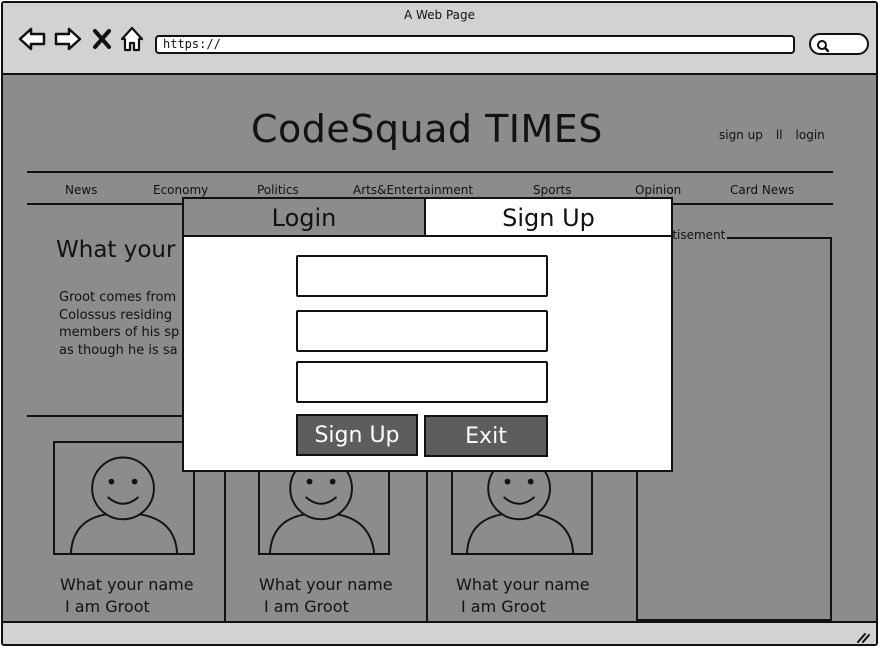  I want to click on tab-login: Login, so click(305, 218).